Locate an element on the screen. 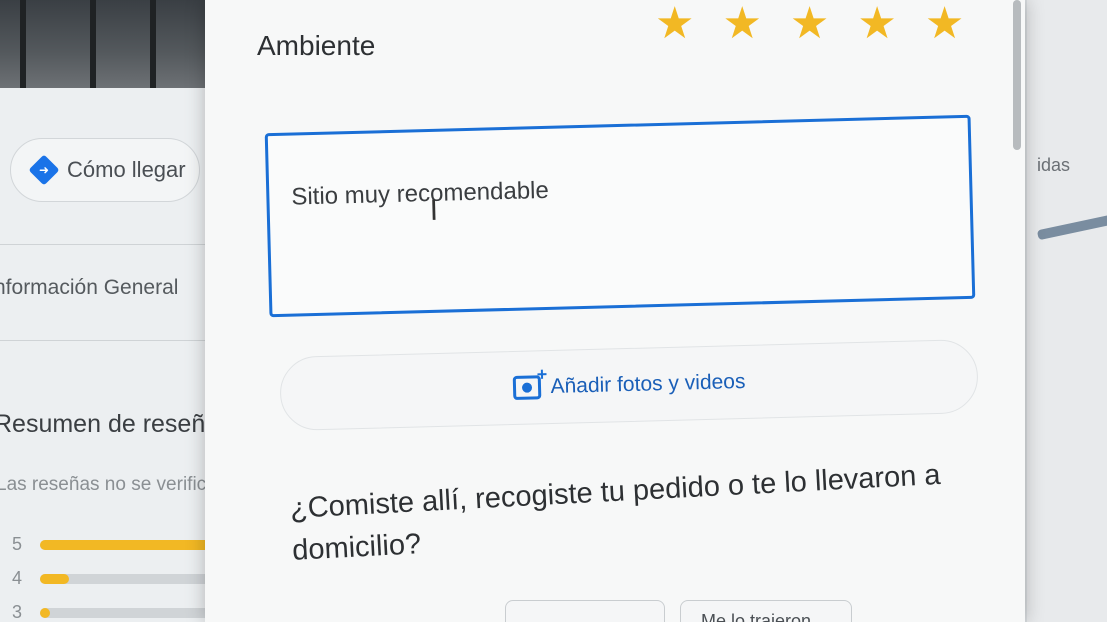 This screenshot has width=1107, height=622. directions-label: Cómo llegar is located at coordinates (126, 169).